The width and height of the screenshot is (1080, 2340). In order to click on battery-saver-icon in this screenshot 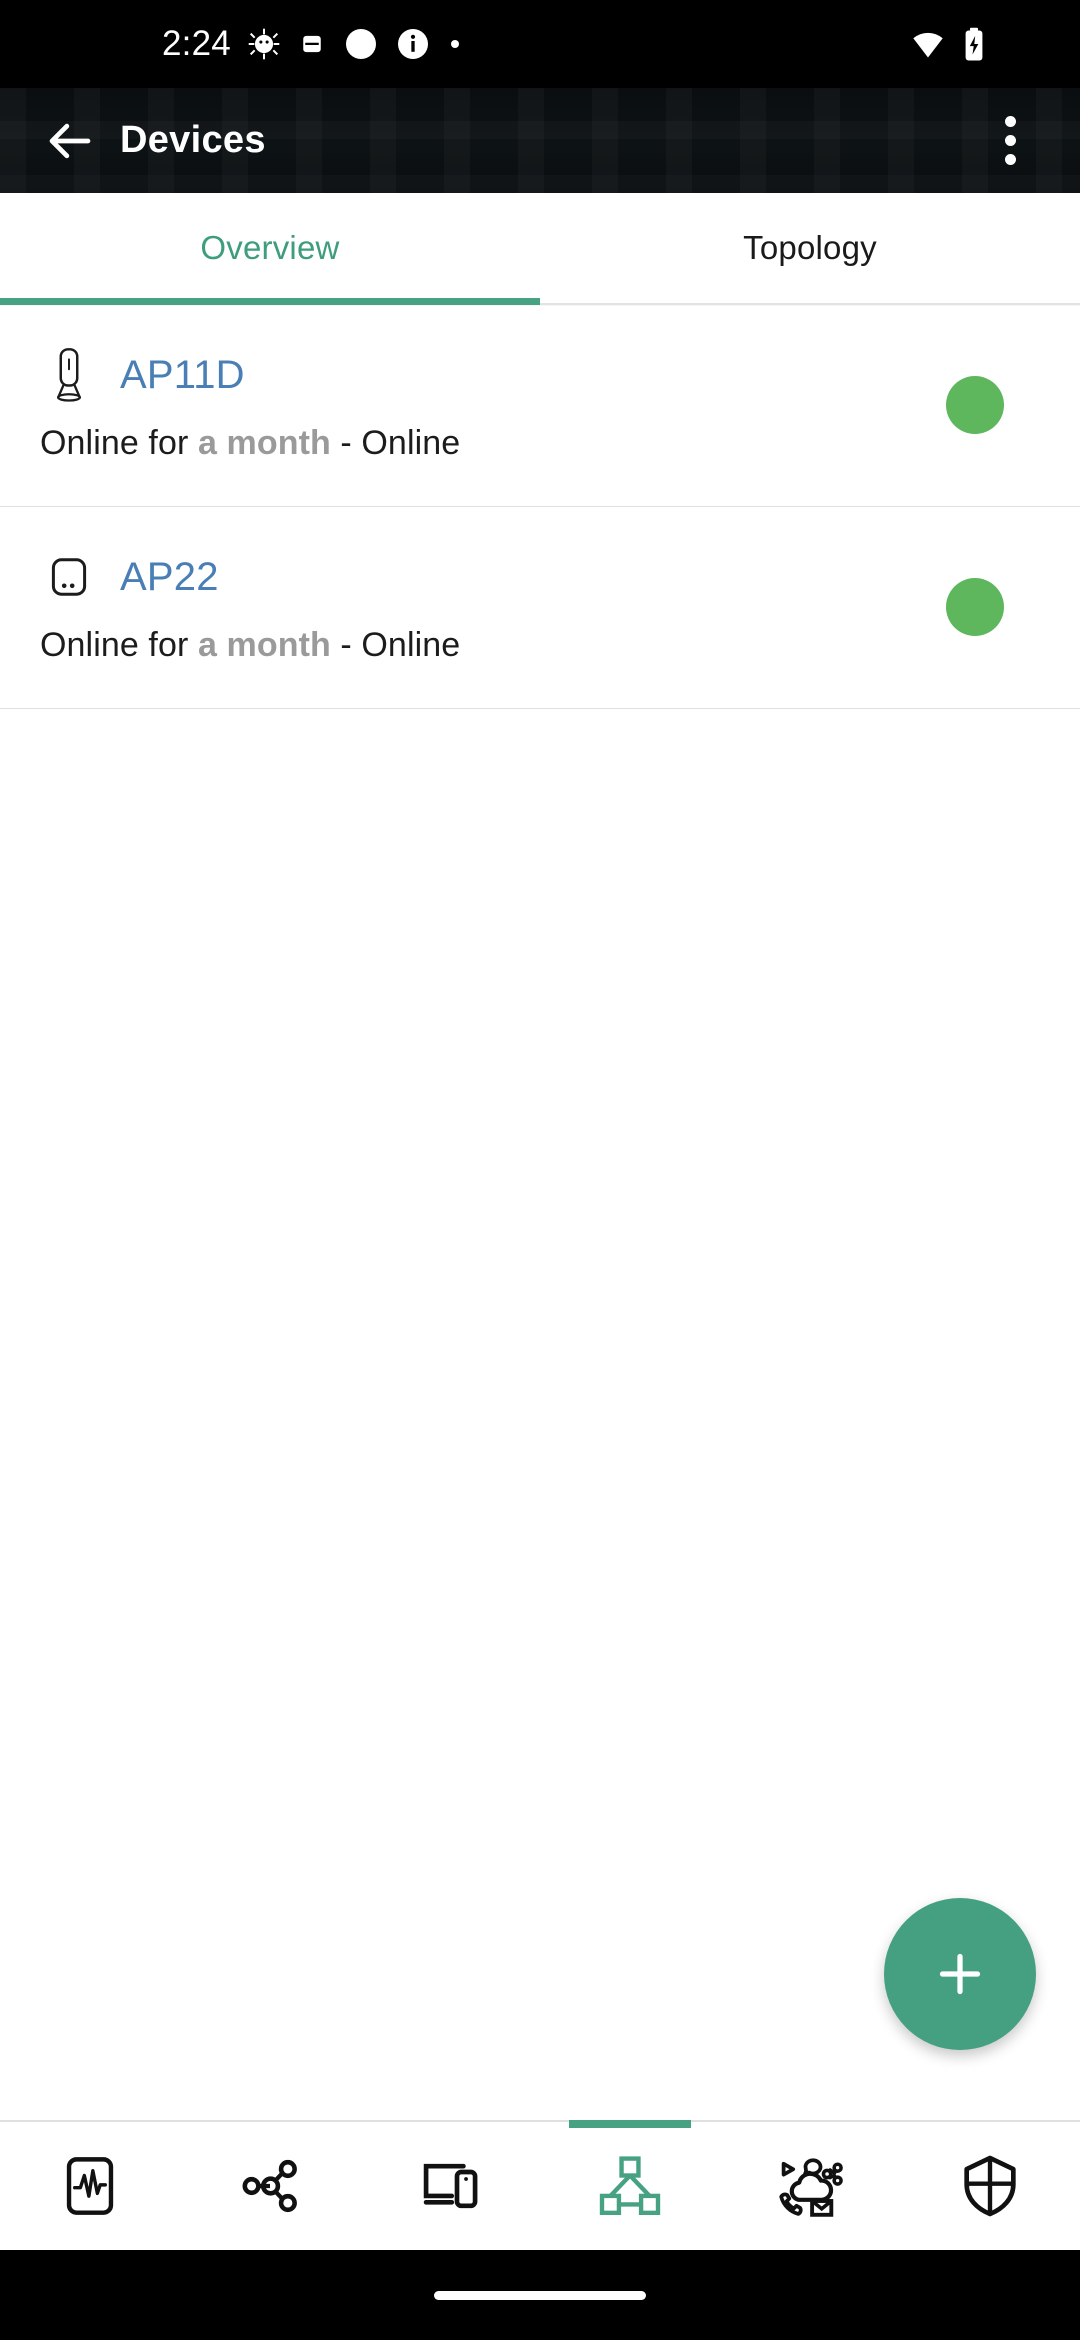, I will do `click(312, 44)`.